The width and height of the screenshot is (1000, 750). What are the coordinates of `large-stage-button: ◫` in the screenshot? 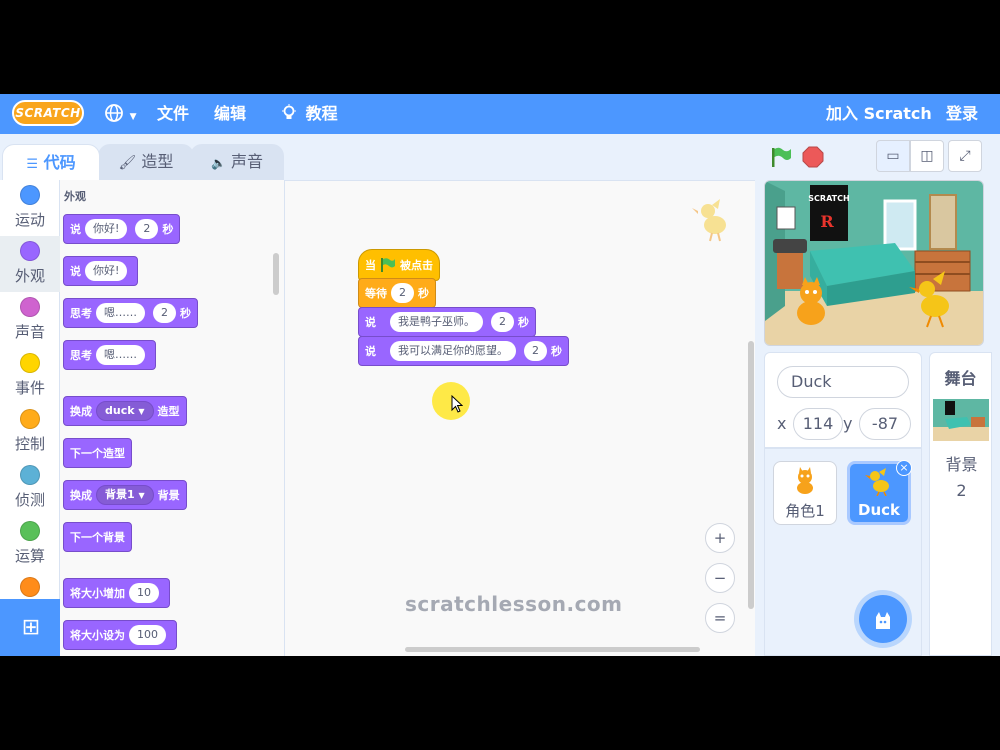 It's located at (927, 156).